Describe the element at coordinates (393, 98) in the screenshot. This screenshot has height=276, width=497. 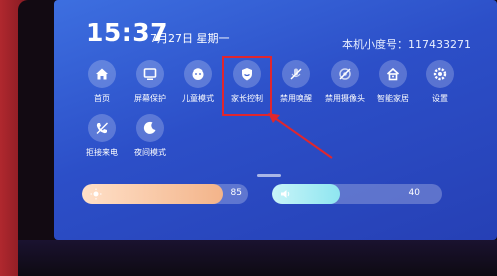
I see `tile-label: 智能家居` at that location.